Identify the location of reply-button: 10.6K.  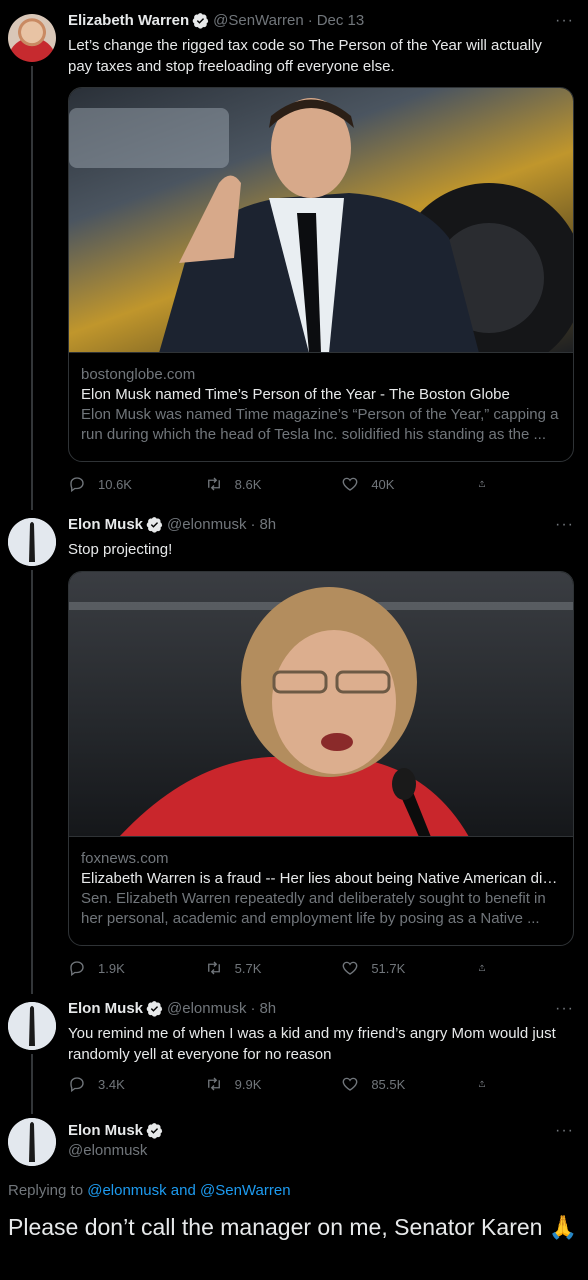
(123, 484).